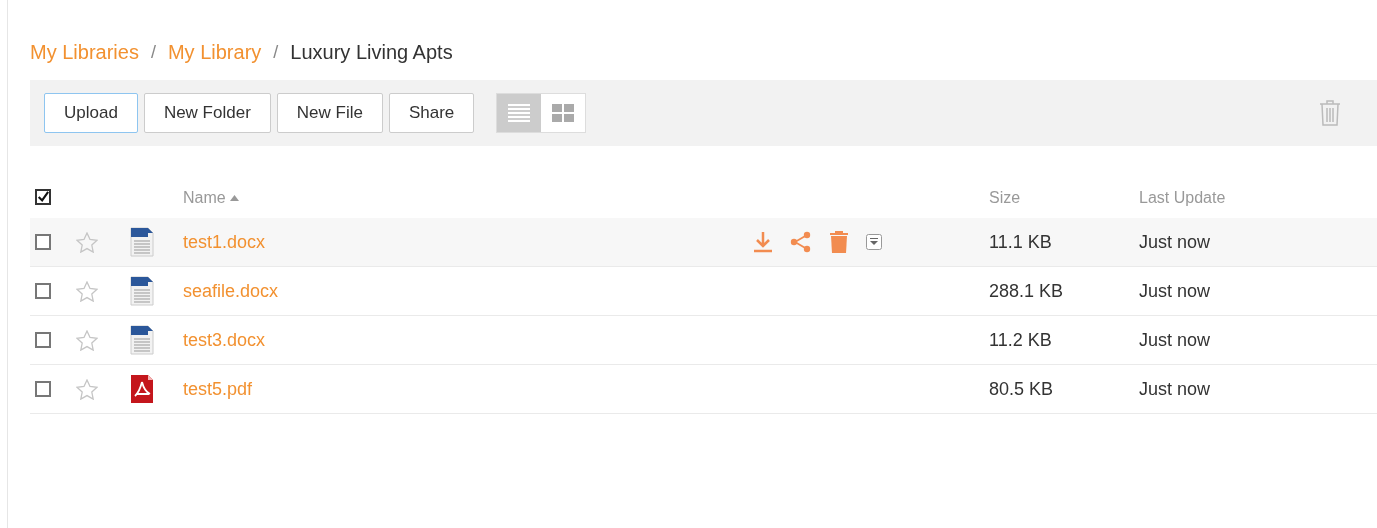  Describe the element at coordinates (801, 242) in the screenshot. I see `share-icon` at that location.